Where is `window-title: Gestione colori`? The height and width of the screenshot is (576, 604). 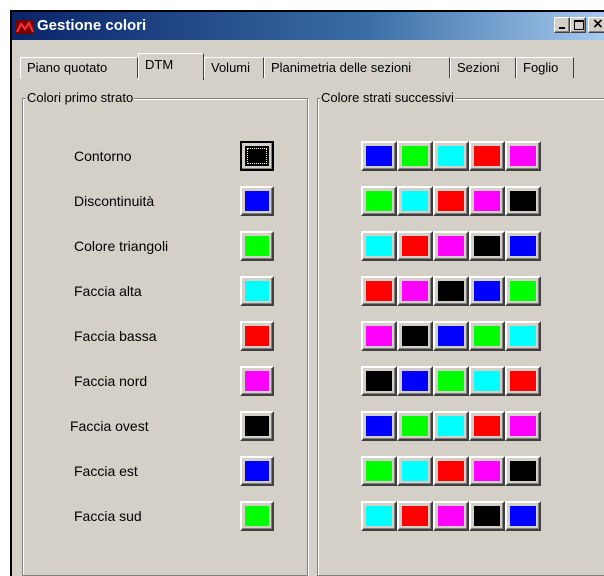
window-title: Gestione colori is located at coordinates (92, 25).